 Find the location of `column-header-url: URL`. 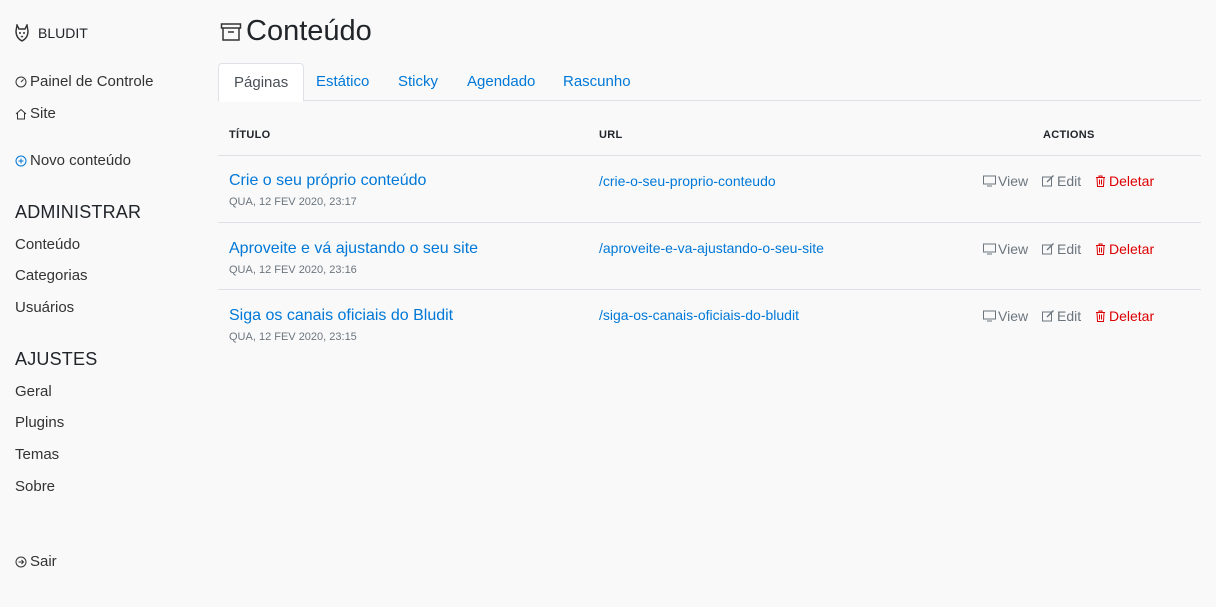

column-header-url: URL is located at coordinates (611, 135).